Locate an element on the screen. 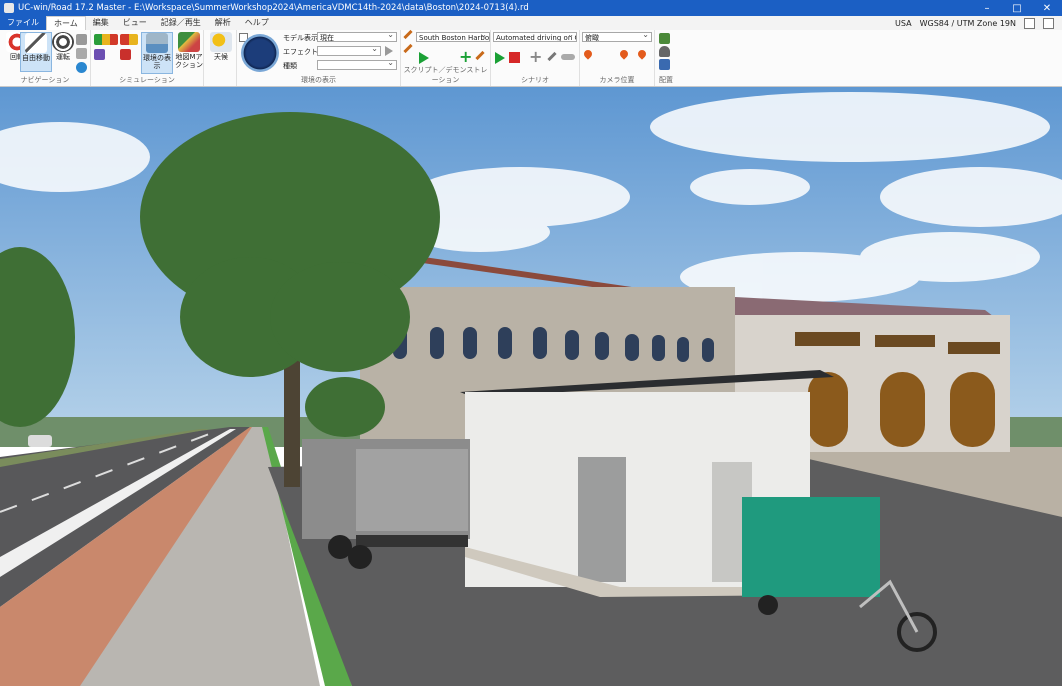 This screenshot has width=1062, height=686. gear-icon is located at coordinates (81, 67).